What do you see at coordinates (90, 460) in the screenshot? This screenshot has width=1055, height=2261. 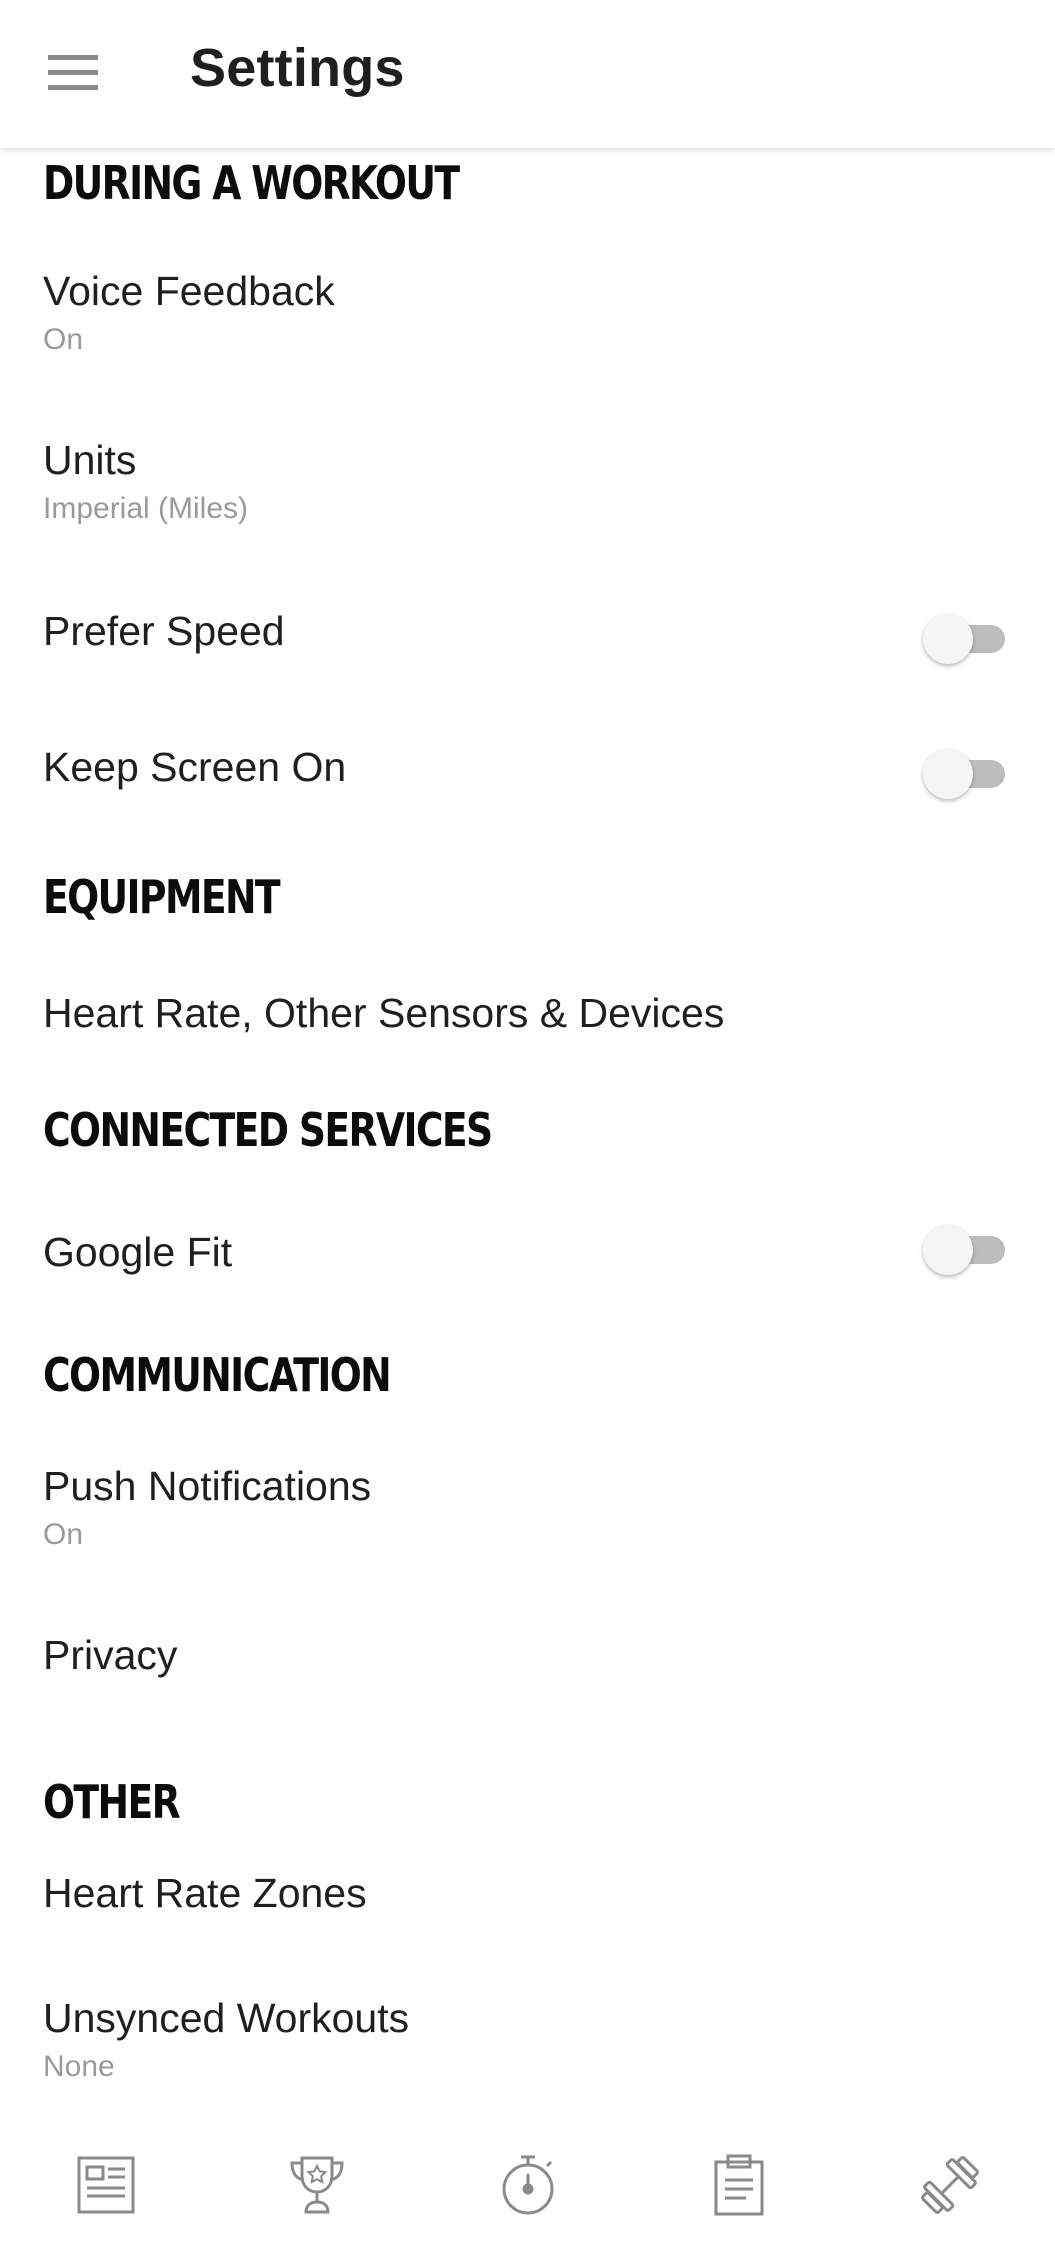 I see `setting-title: Units` at bounding box center [90, 460].